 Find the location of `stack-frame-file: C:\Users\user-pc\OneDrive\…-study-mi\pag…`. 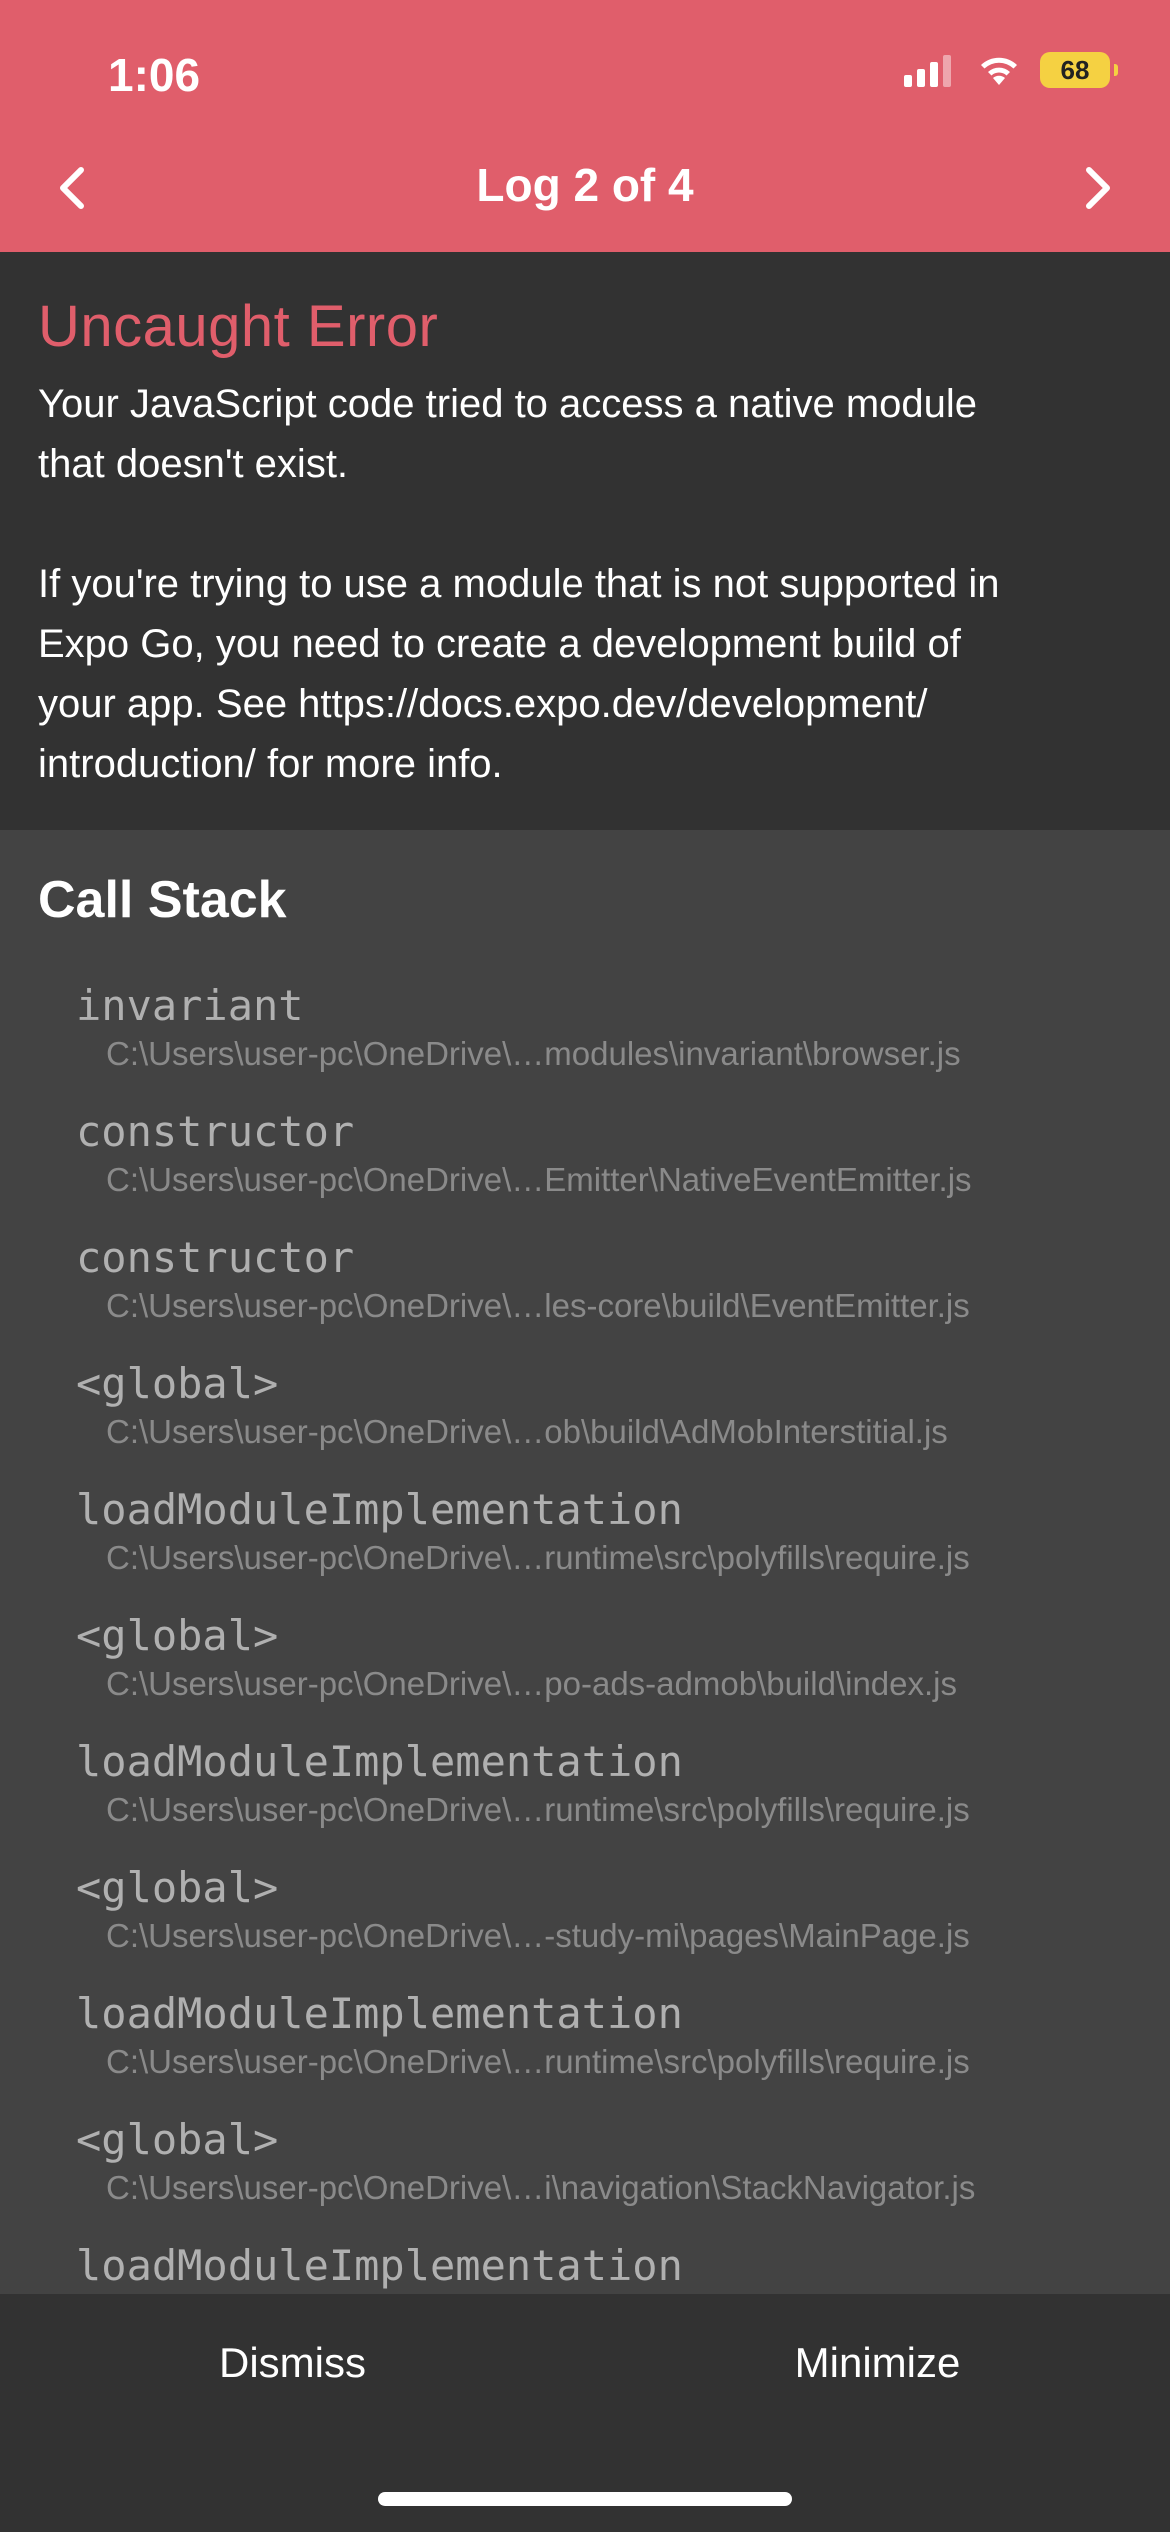

stack-frame-file: C:\Users\user-pc\OneDrive\…-study-mi\pag… is located at coordinates (538, 1935).